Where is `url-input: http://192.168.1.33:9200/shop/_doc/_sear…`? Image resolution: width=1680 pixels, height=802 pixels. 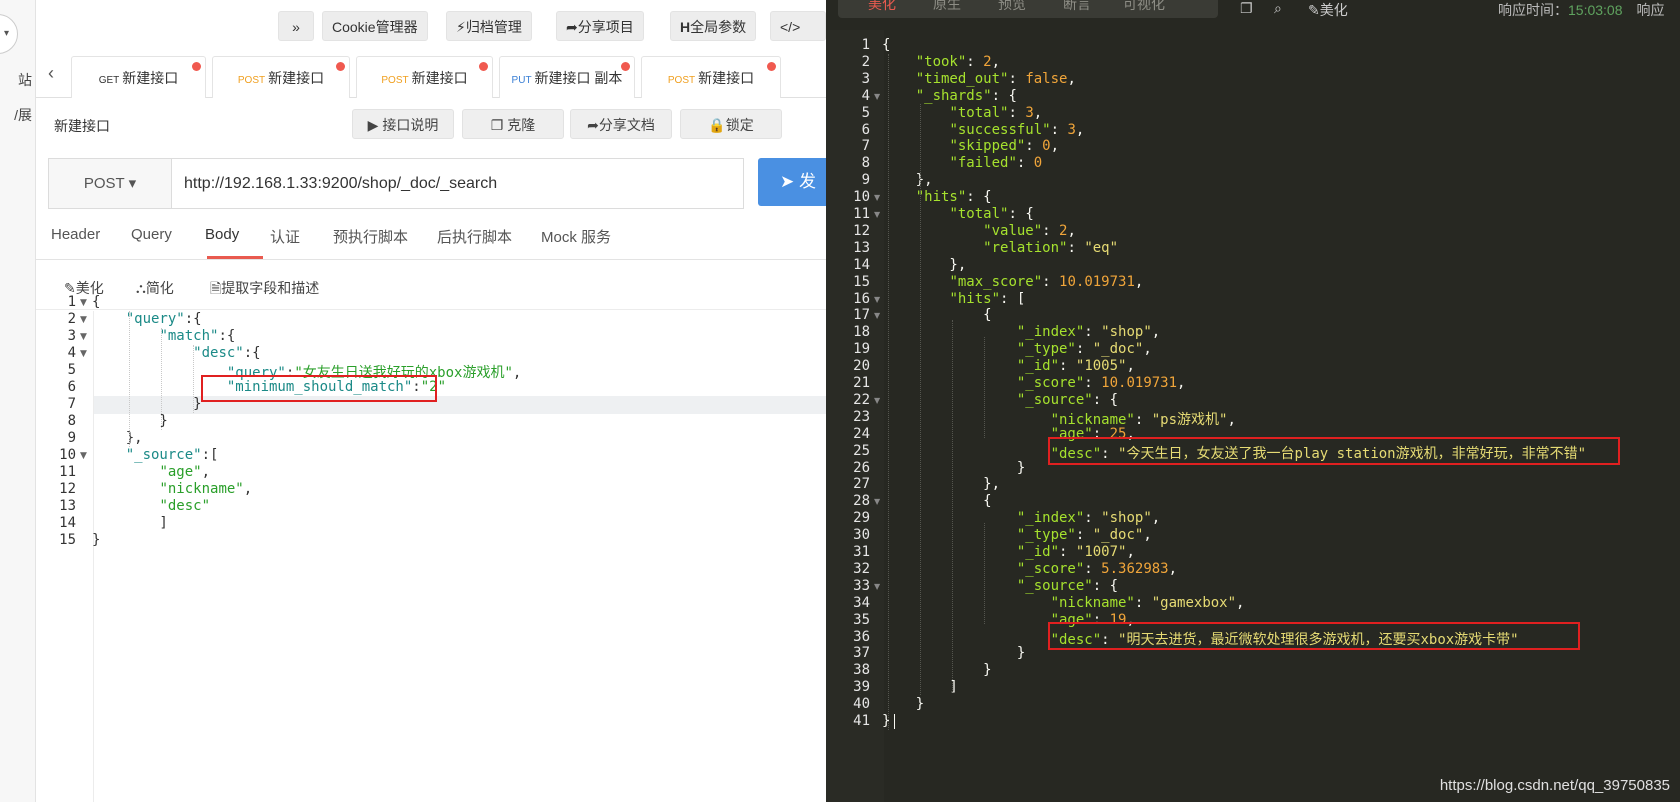 url-input: http://192.168.1.33:9200/shop/_doc/_sear… is located at coordinates (457, 183).